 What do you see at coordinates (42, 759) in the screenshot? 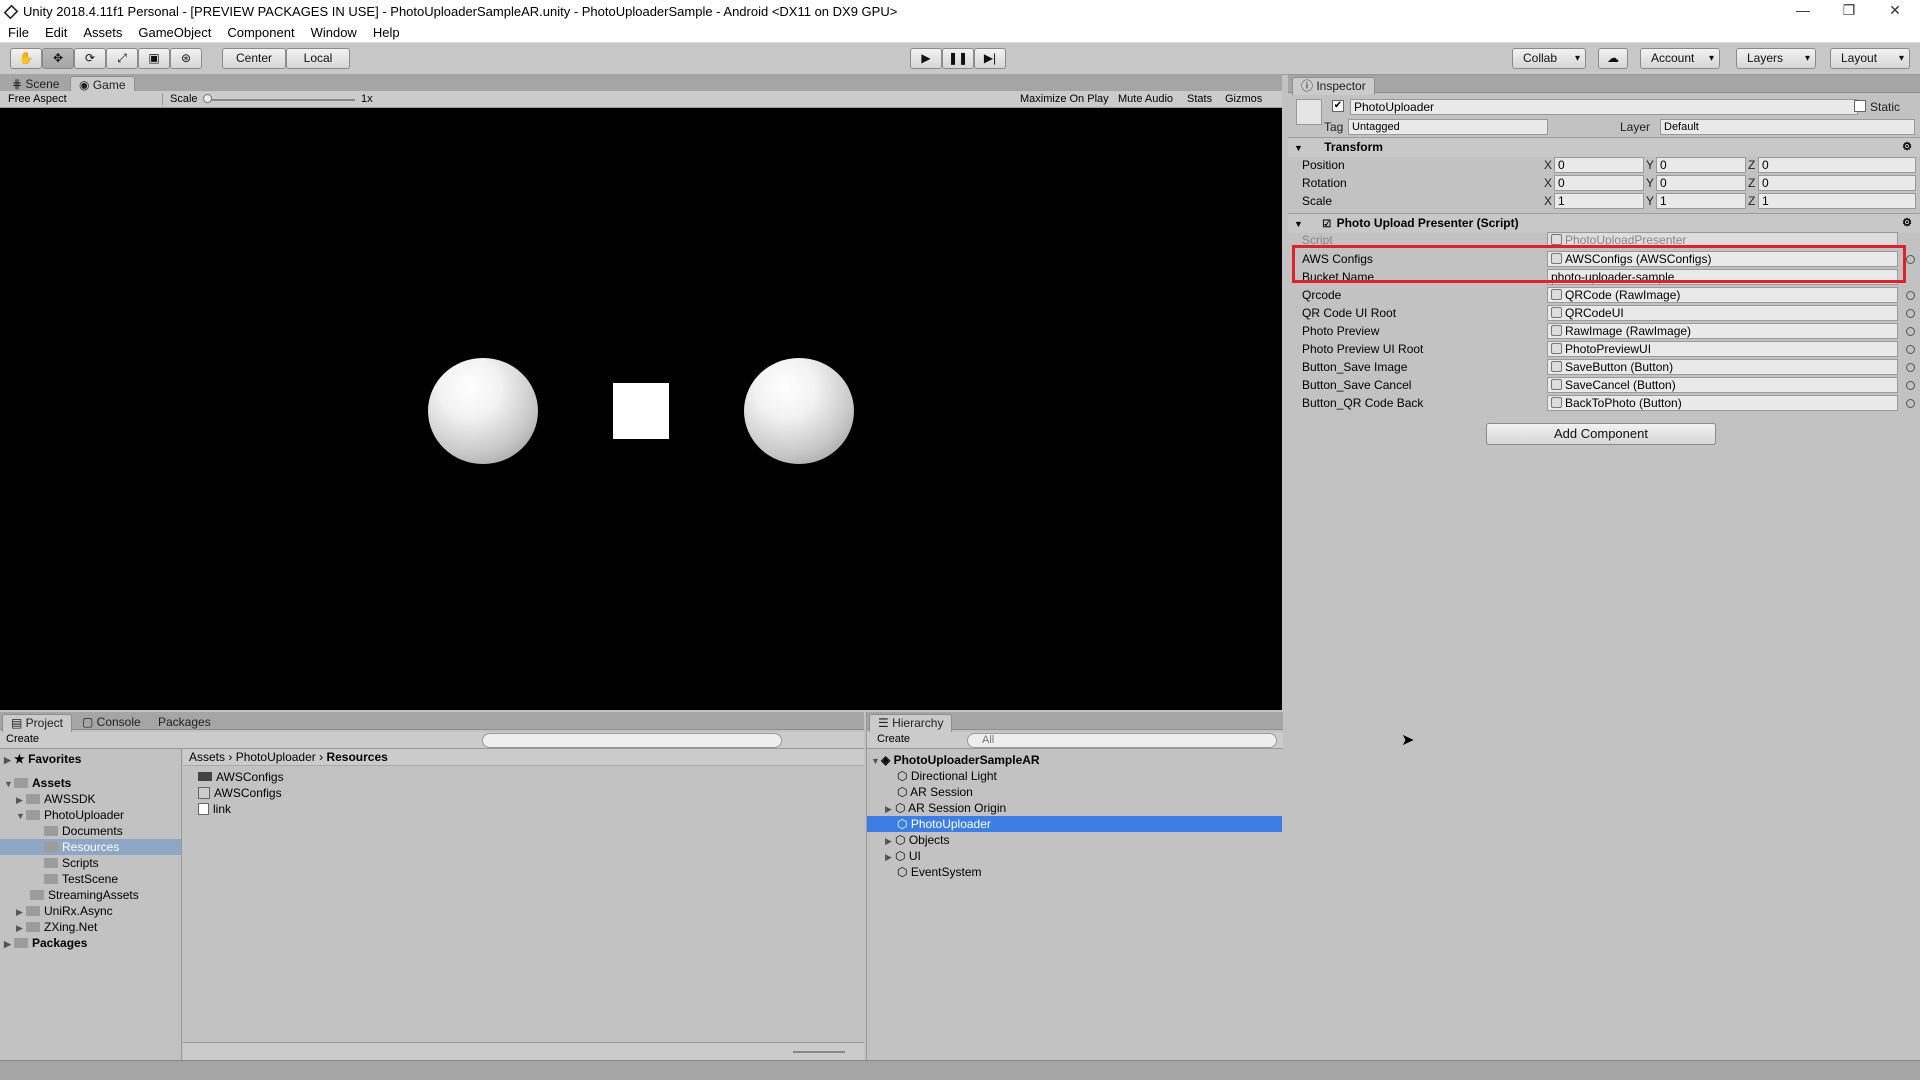
I see `tree-favorites: ▶ ★ Favorites` at bounding box center [42, 759].